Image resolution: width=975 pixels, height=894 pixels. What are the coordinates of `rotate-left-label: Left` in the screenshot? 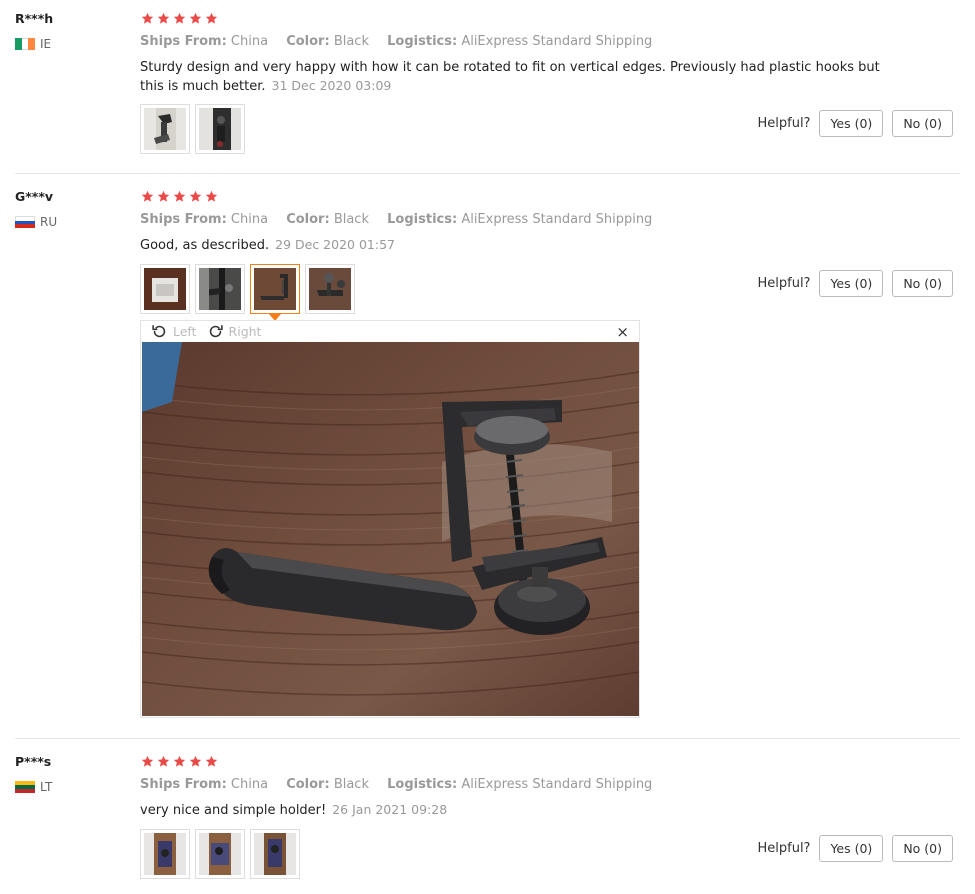 It's located at (185, 331).